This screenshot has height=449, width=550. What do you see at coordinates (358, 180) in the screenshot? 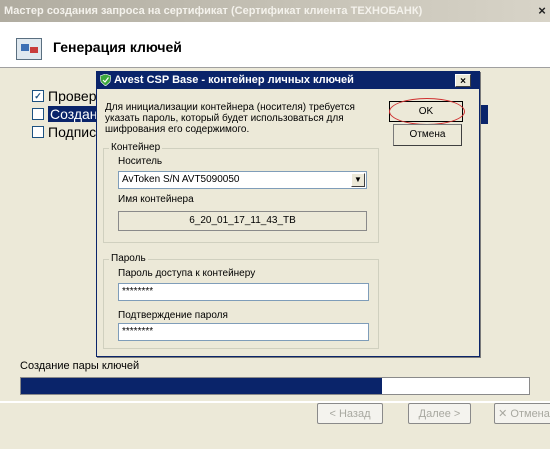
I see `chevron-down-icon: ▼` at bounding box center [358, 180].